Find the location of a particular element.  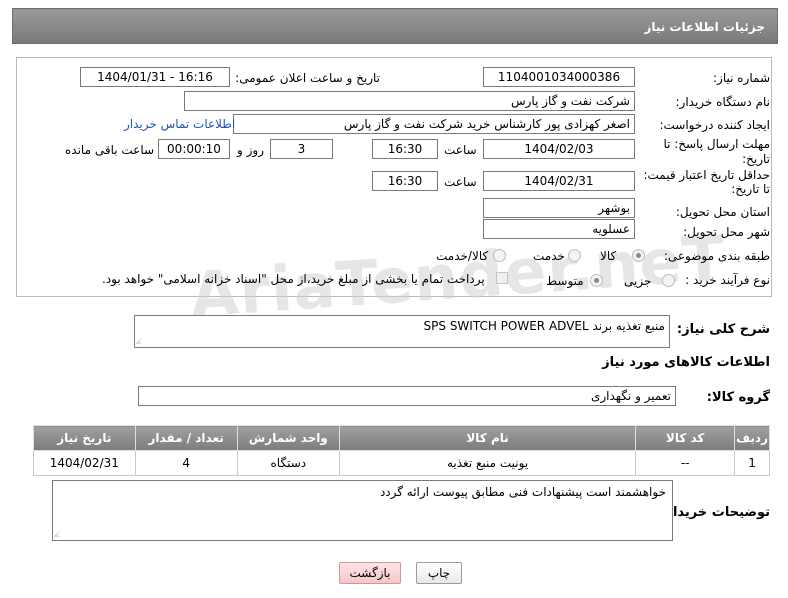

cell-quantity: 4 is located at coordinates (186, 463).